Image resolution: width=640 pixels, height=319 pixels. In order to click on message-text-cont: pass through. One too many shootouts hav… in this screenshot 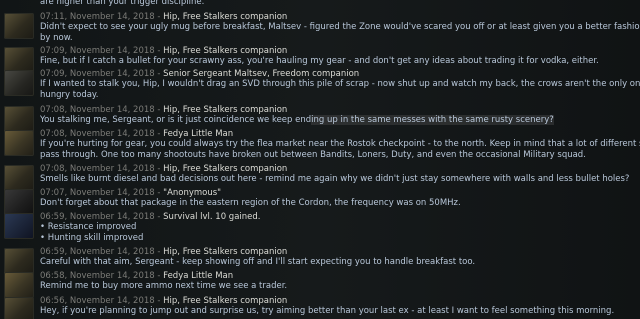, I will do `click(313, 155)`.